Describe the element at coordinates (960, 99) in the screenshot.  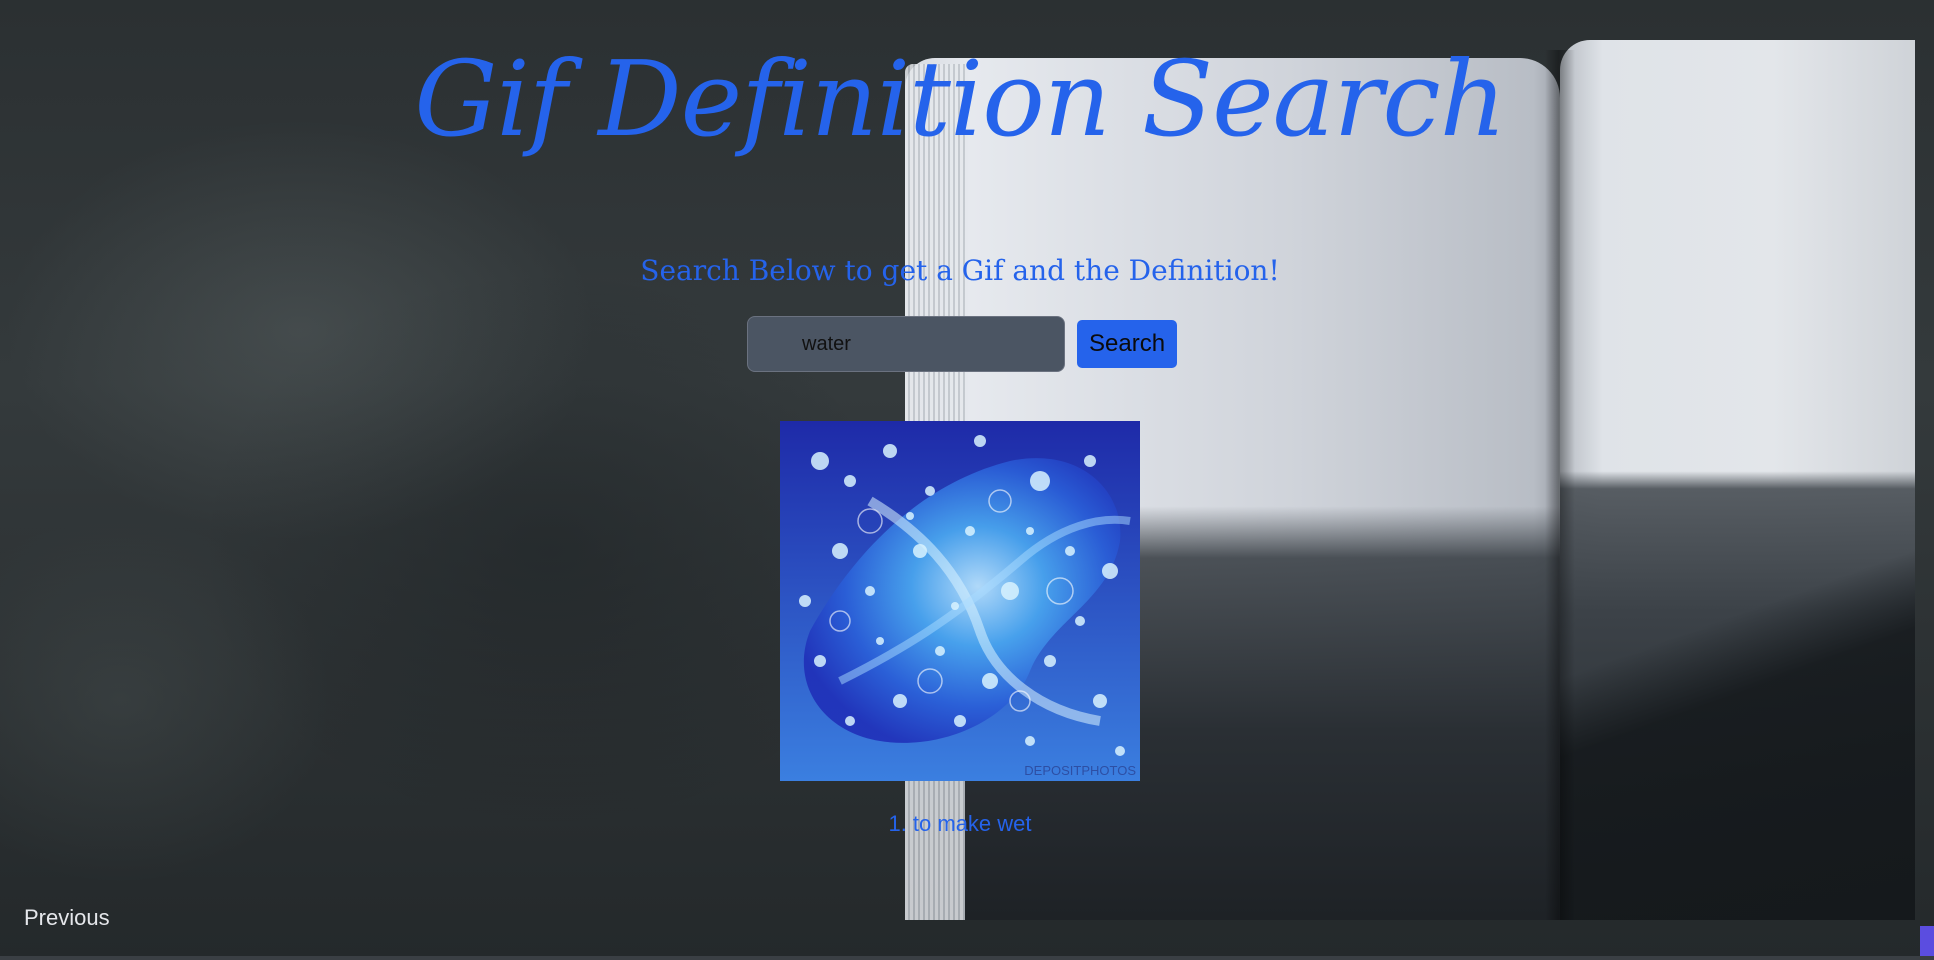
I see `page-title: Gif Definition Search` at that location.